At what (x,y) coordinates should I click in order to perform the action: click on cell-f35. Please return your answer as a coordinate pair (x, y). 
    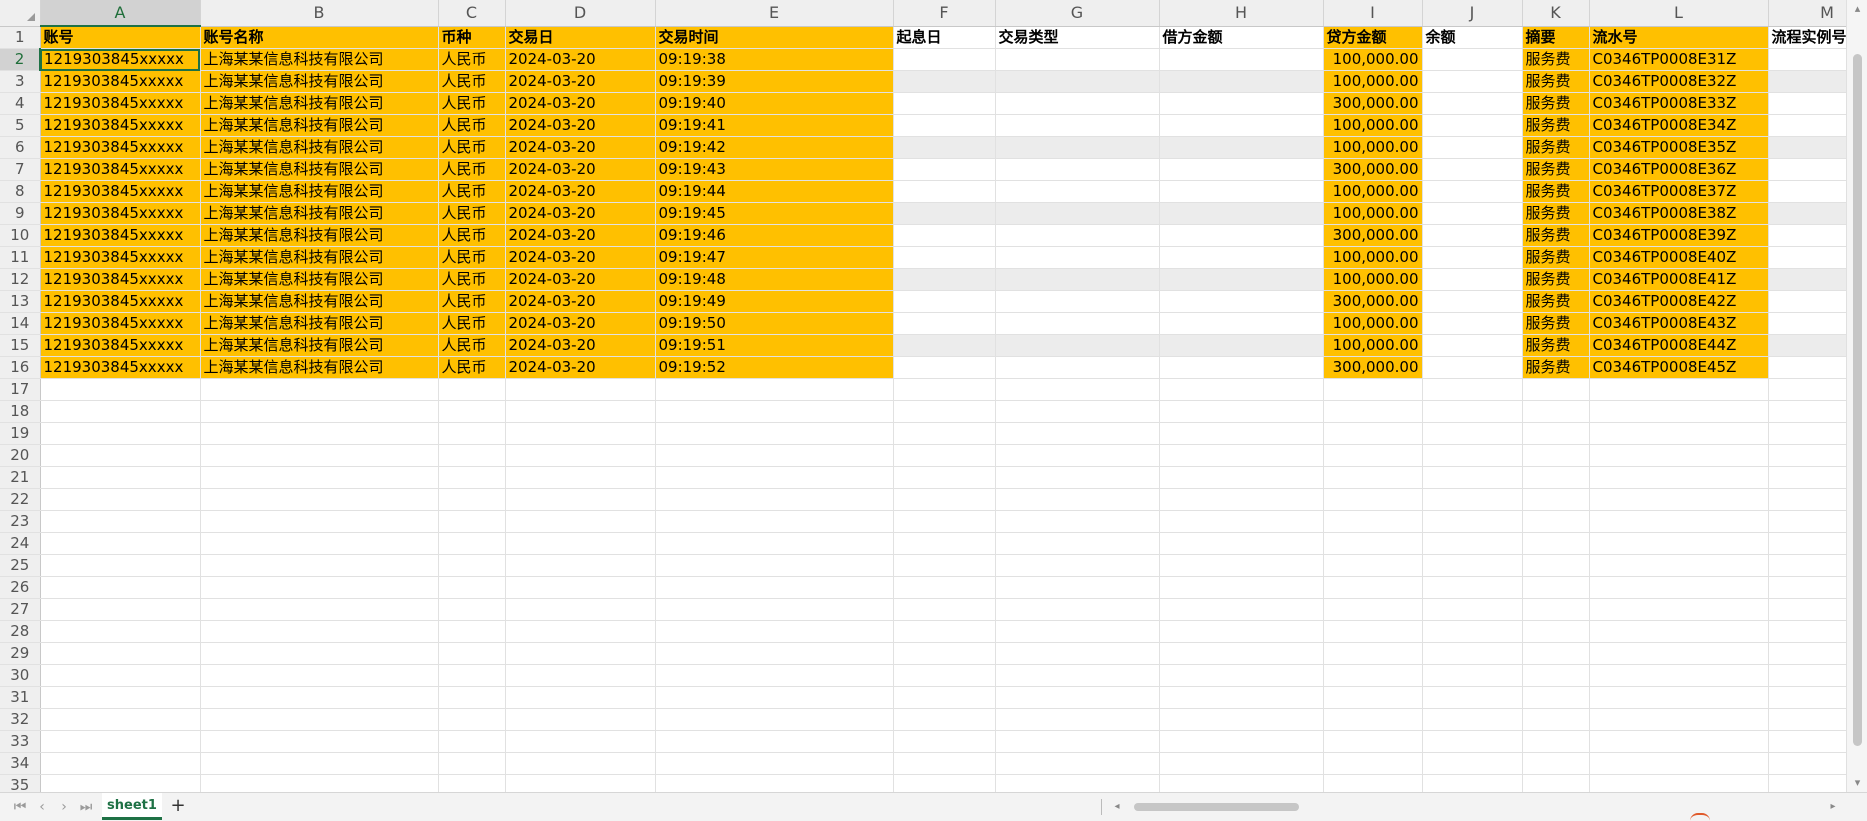
    Looking at the image, I should click on (944, 783).